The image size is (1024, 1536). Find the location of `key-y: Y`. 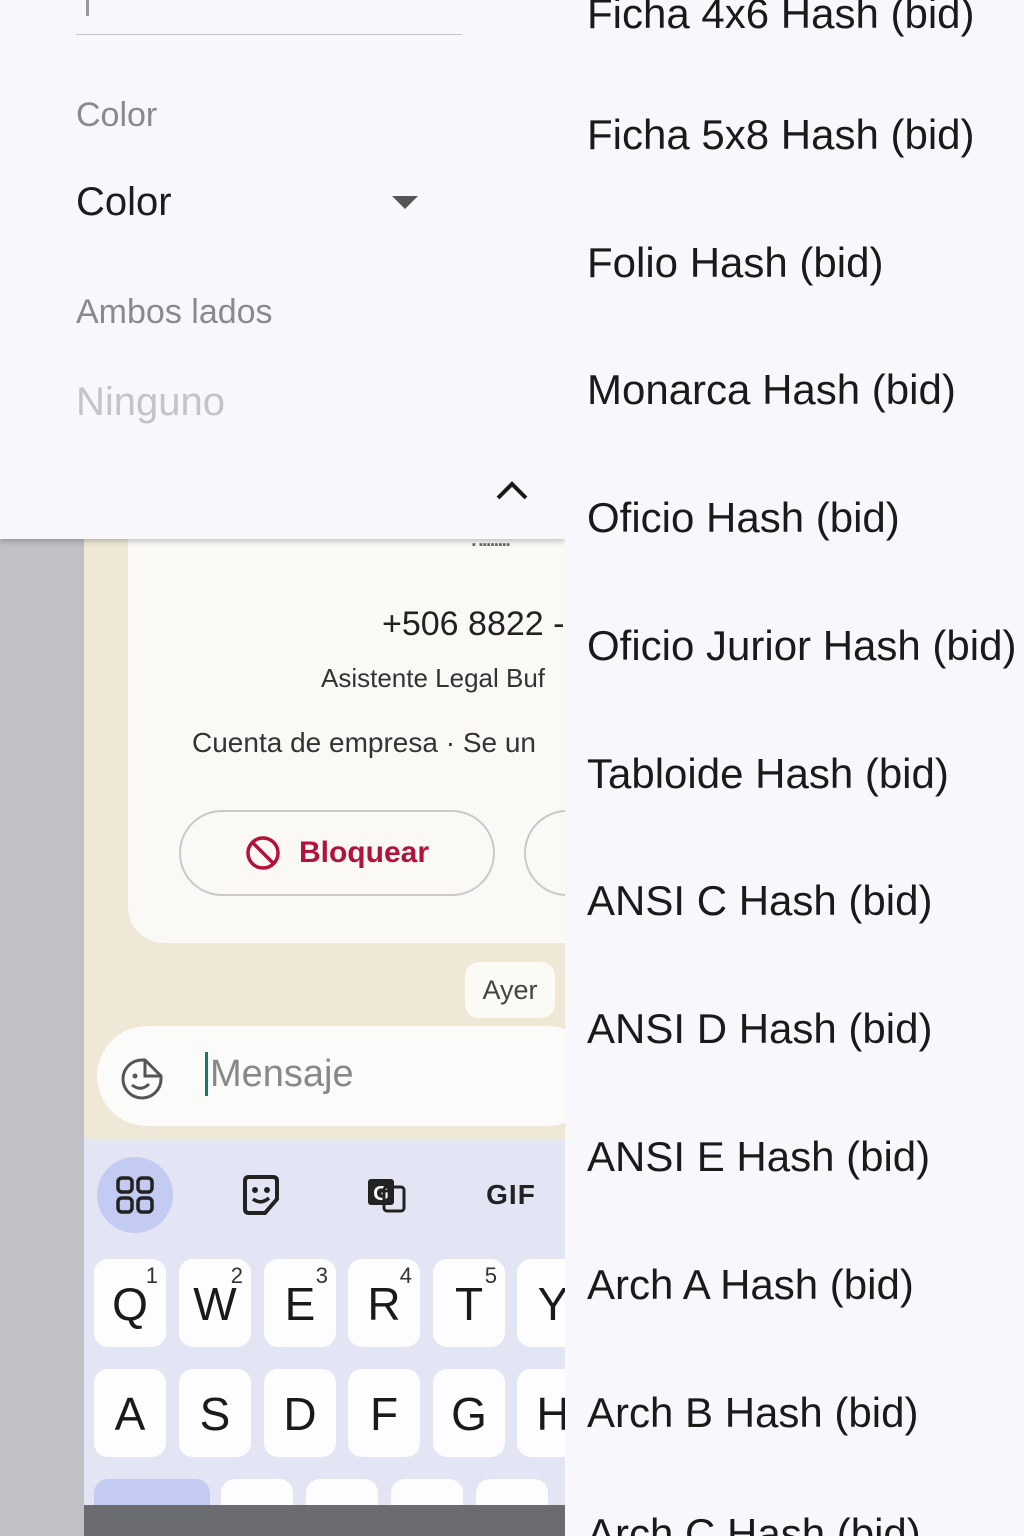

key-y: Y is located at coordinates (541, 1303).